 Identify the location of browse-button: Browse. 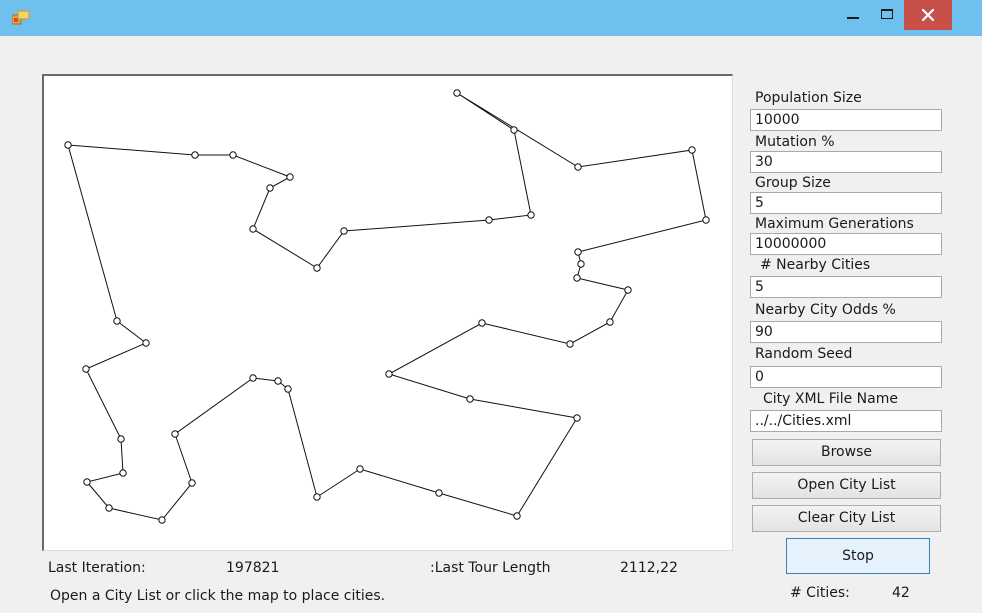
(846, 452).